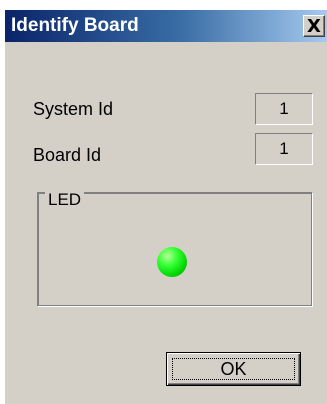  I want to click on ok-button-label: OK, so click(233, 368).